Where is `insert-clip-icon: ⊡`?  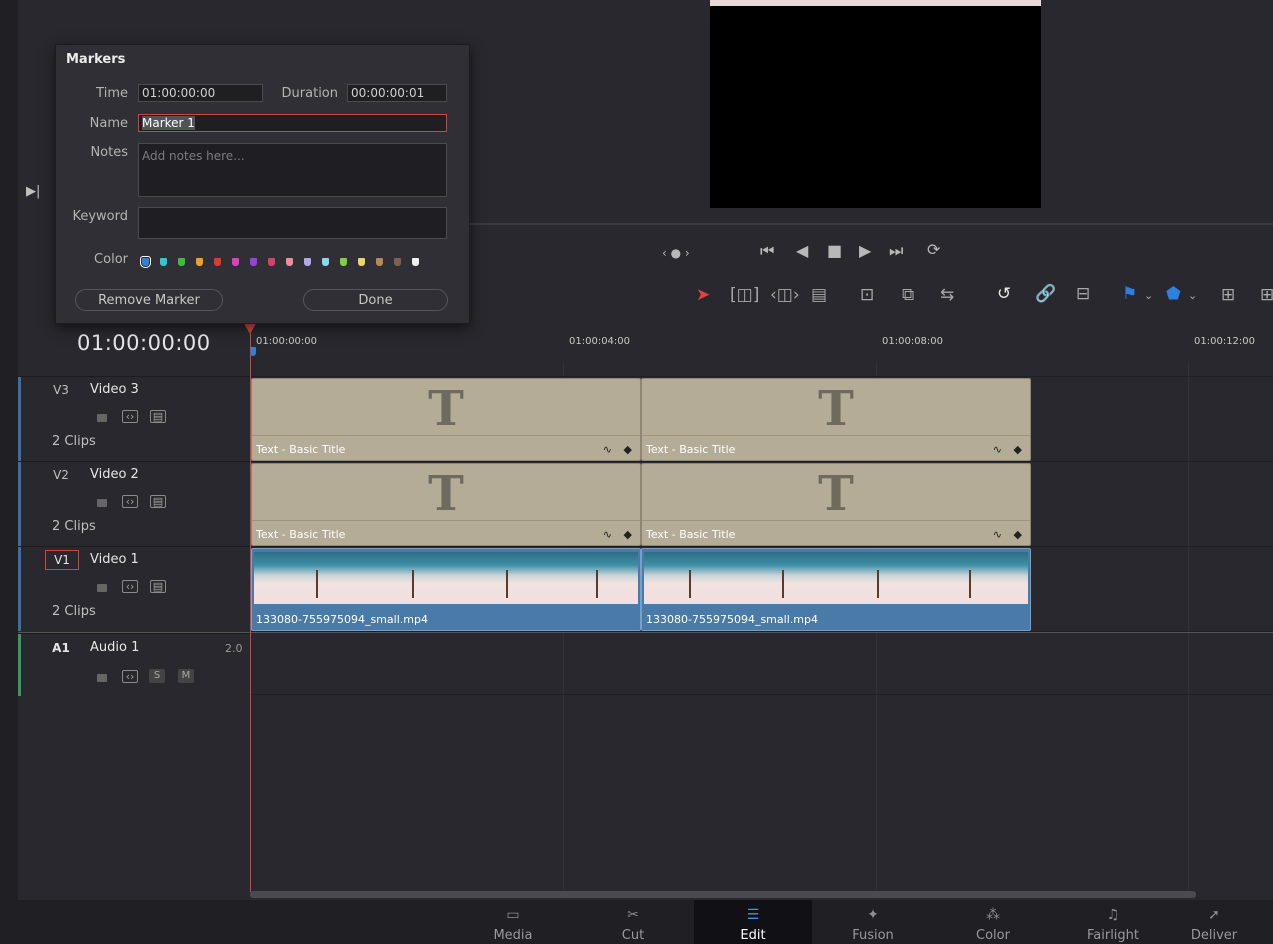
insert-clip-icon: ⊡ is located at coordinates (867, 295).